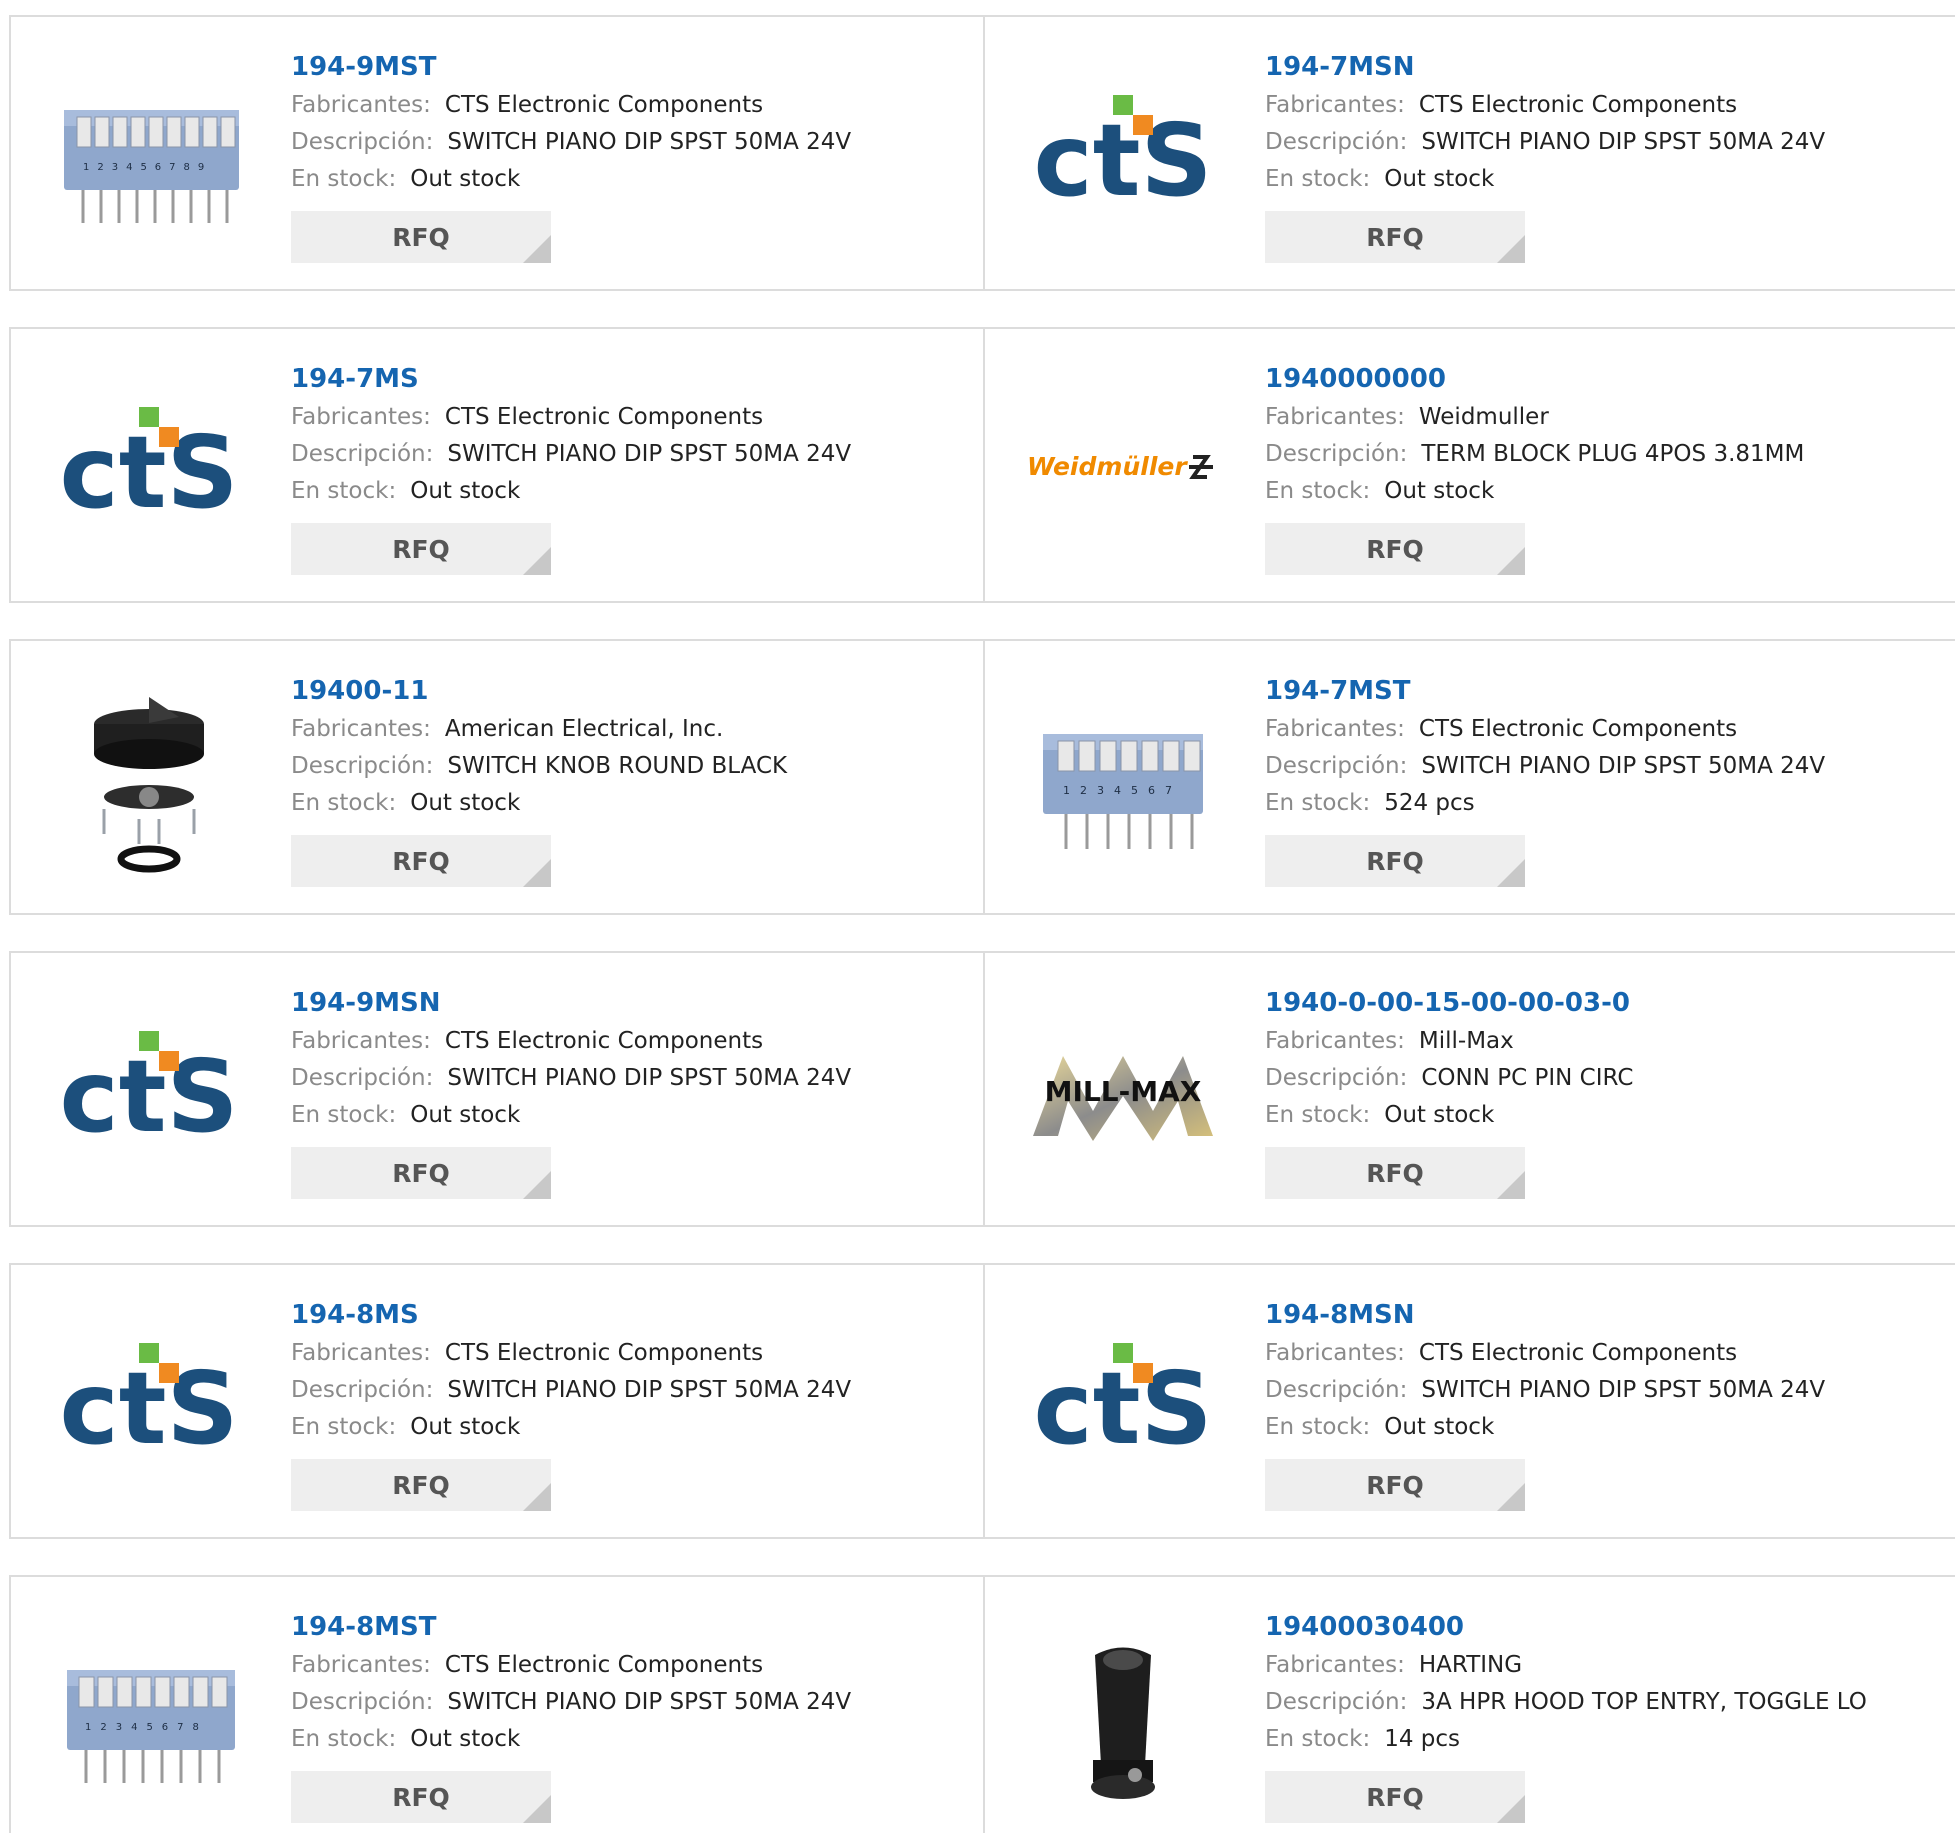  I want to click on part-number-link: 194-7MSN, so click(1605, 67).